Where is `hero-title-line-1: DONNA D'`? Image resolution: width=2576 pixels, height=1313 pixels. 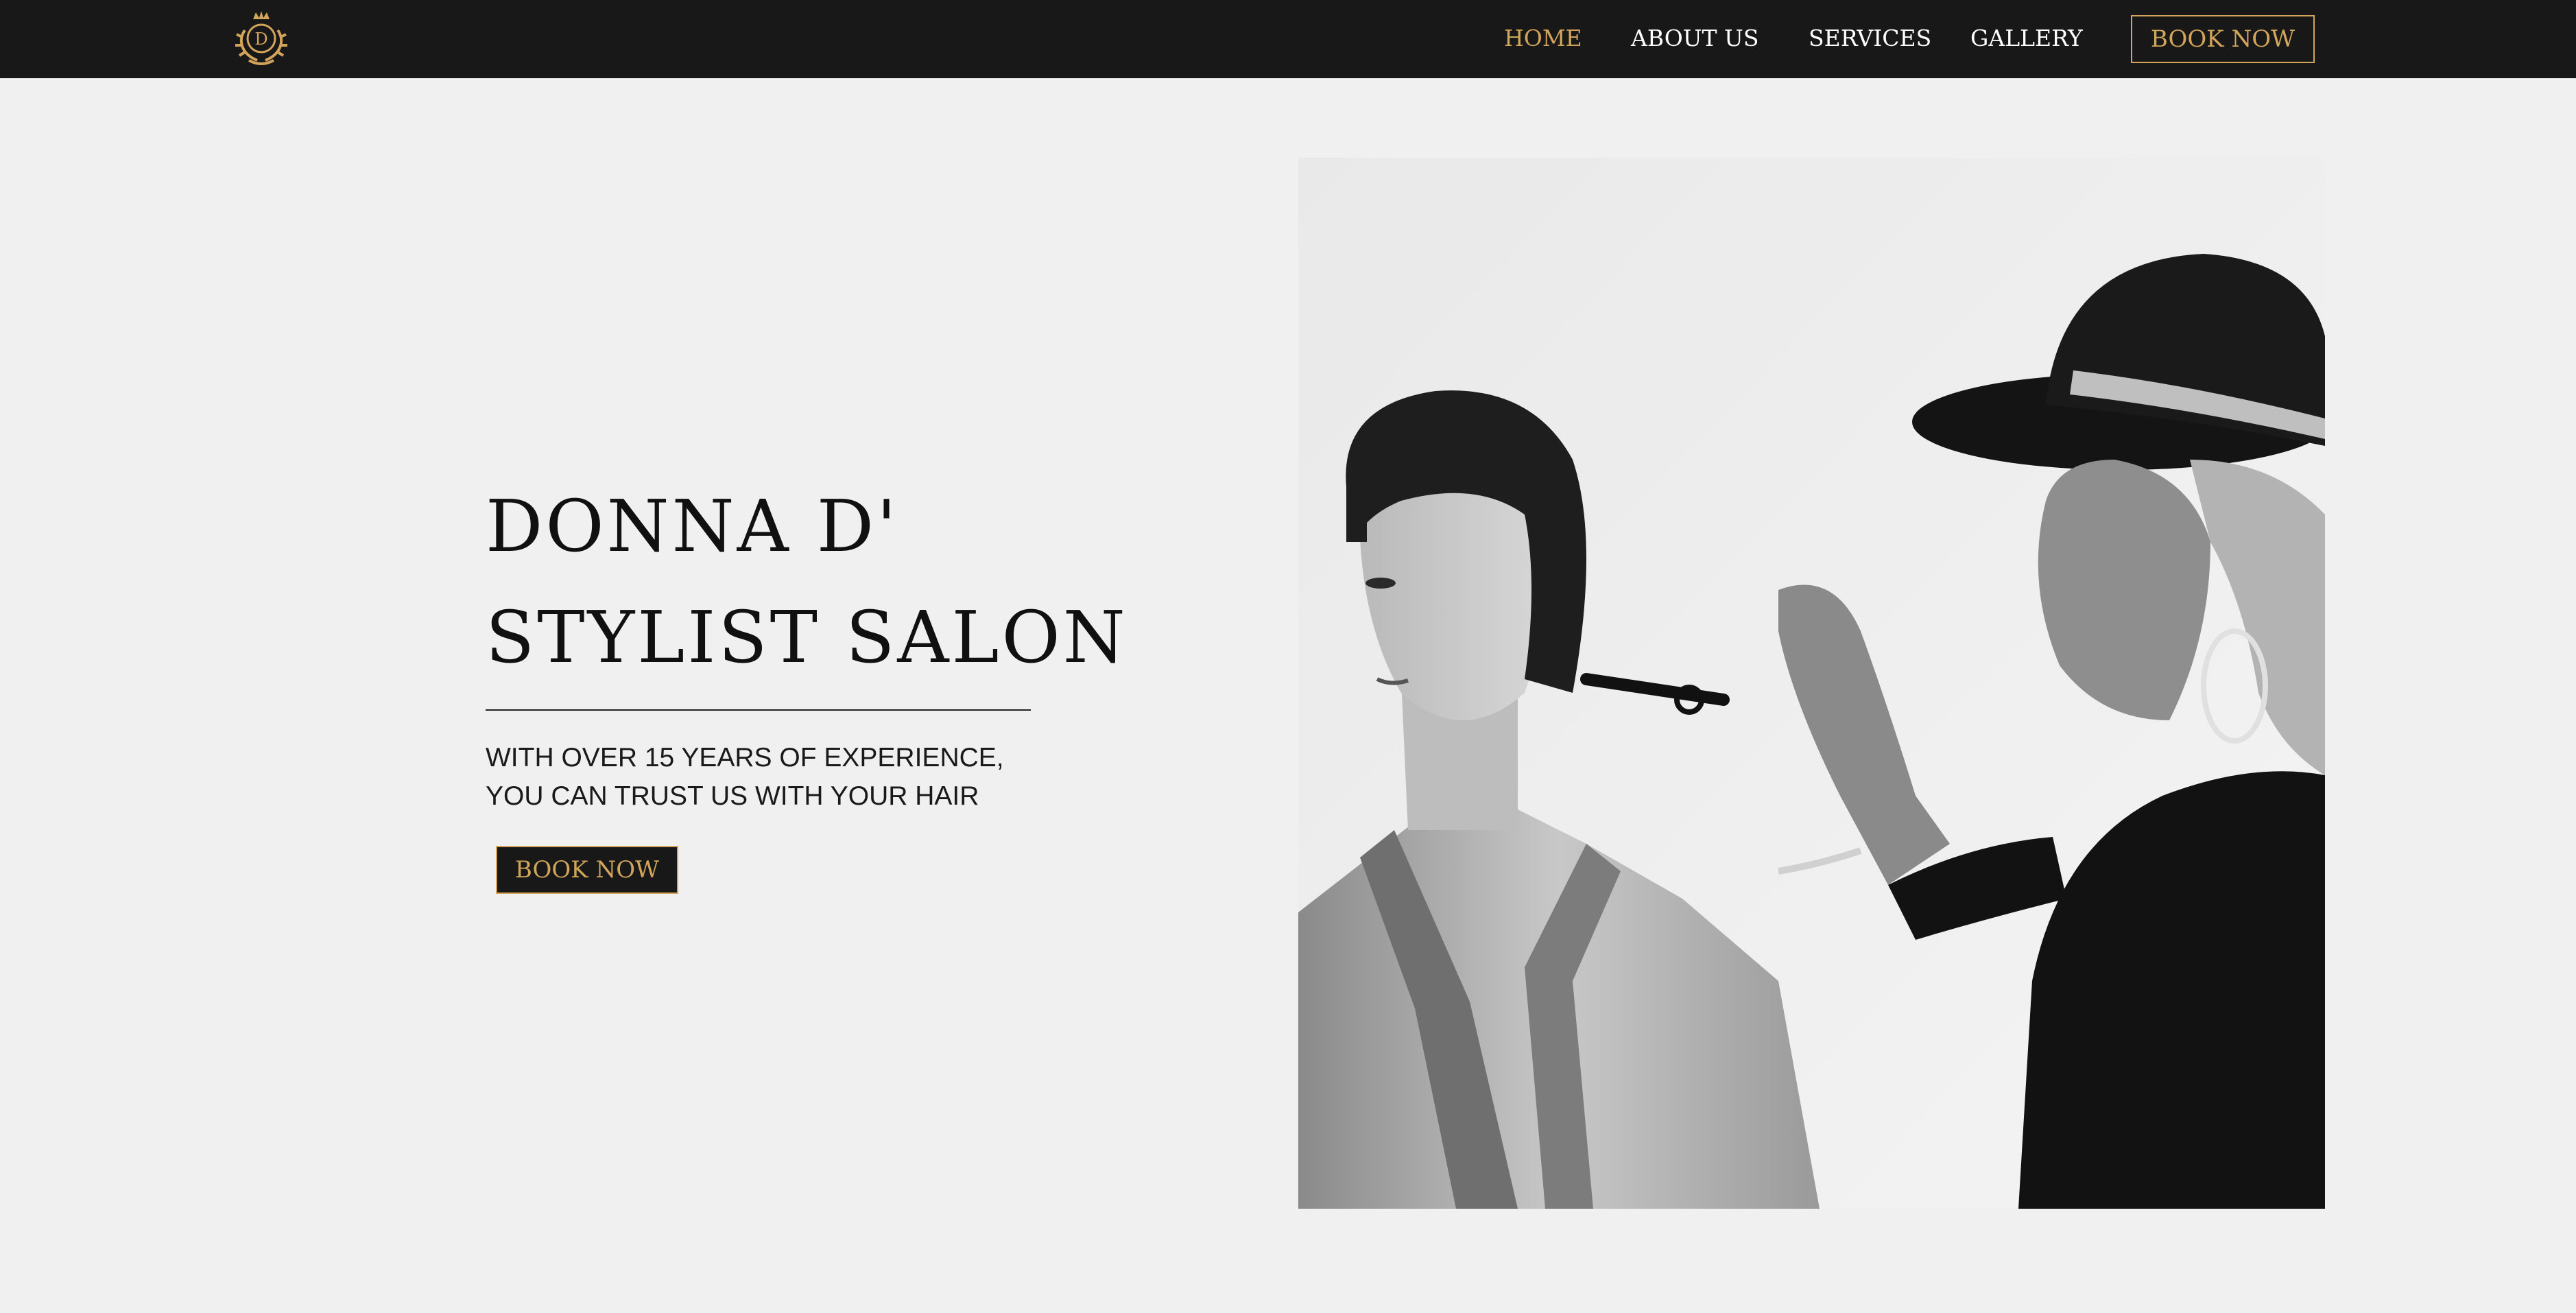
hero-title-line-1: DONNA D' is located at coordinates (692, 526).